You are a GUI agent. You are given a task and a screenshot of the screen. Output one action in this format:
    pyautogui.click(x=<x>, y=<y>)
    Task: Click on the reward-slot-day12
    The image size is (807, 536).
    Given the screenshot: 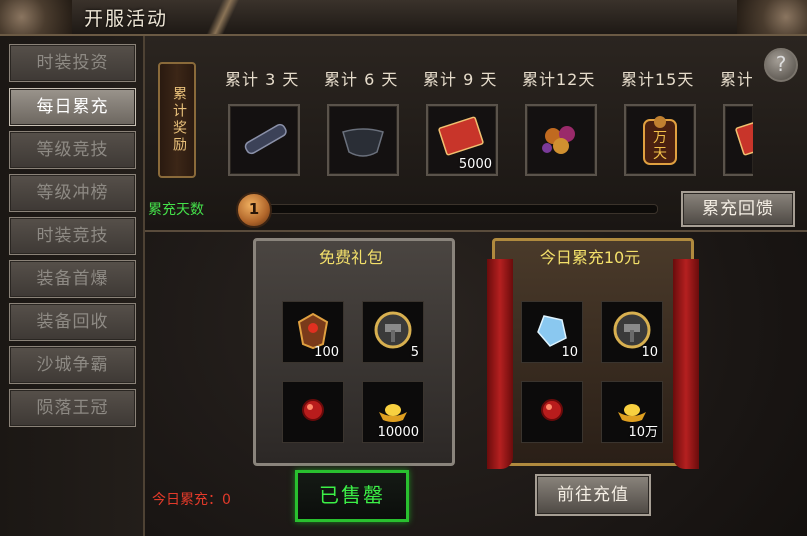 What is the action you would take?
    pyautogui.click(x=561, y=140)
    